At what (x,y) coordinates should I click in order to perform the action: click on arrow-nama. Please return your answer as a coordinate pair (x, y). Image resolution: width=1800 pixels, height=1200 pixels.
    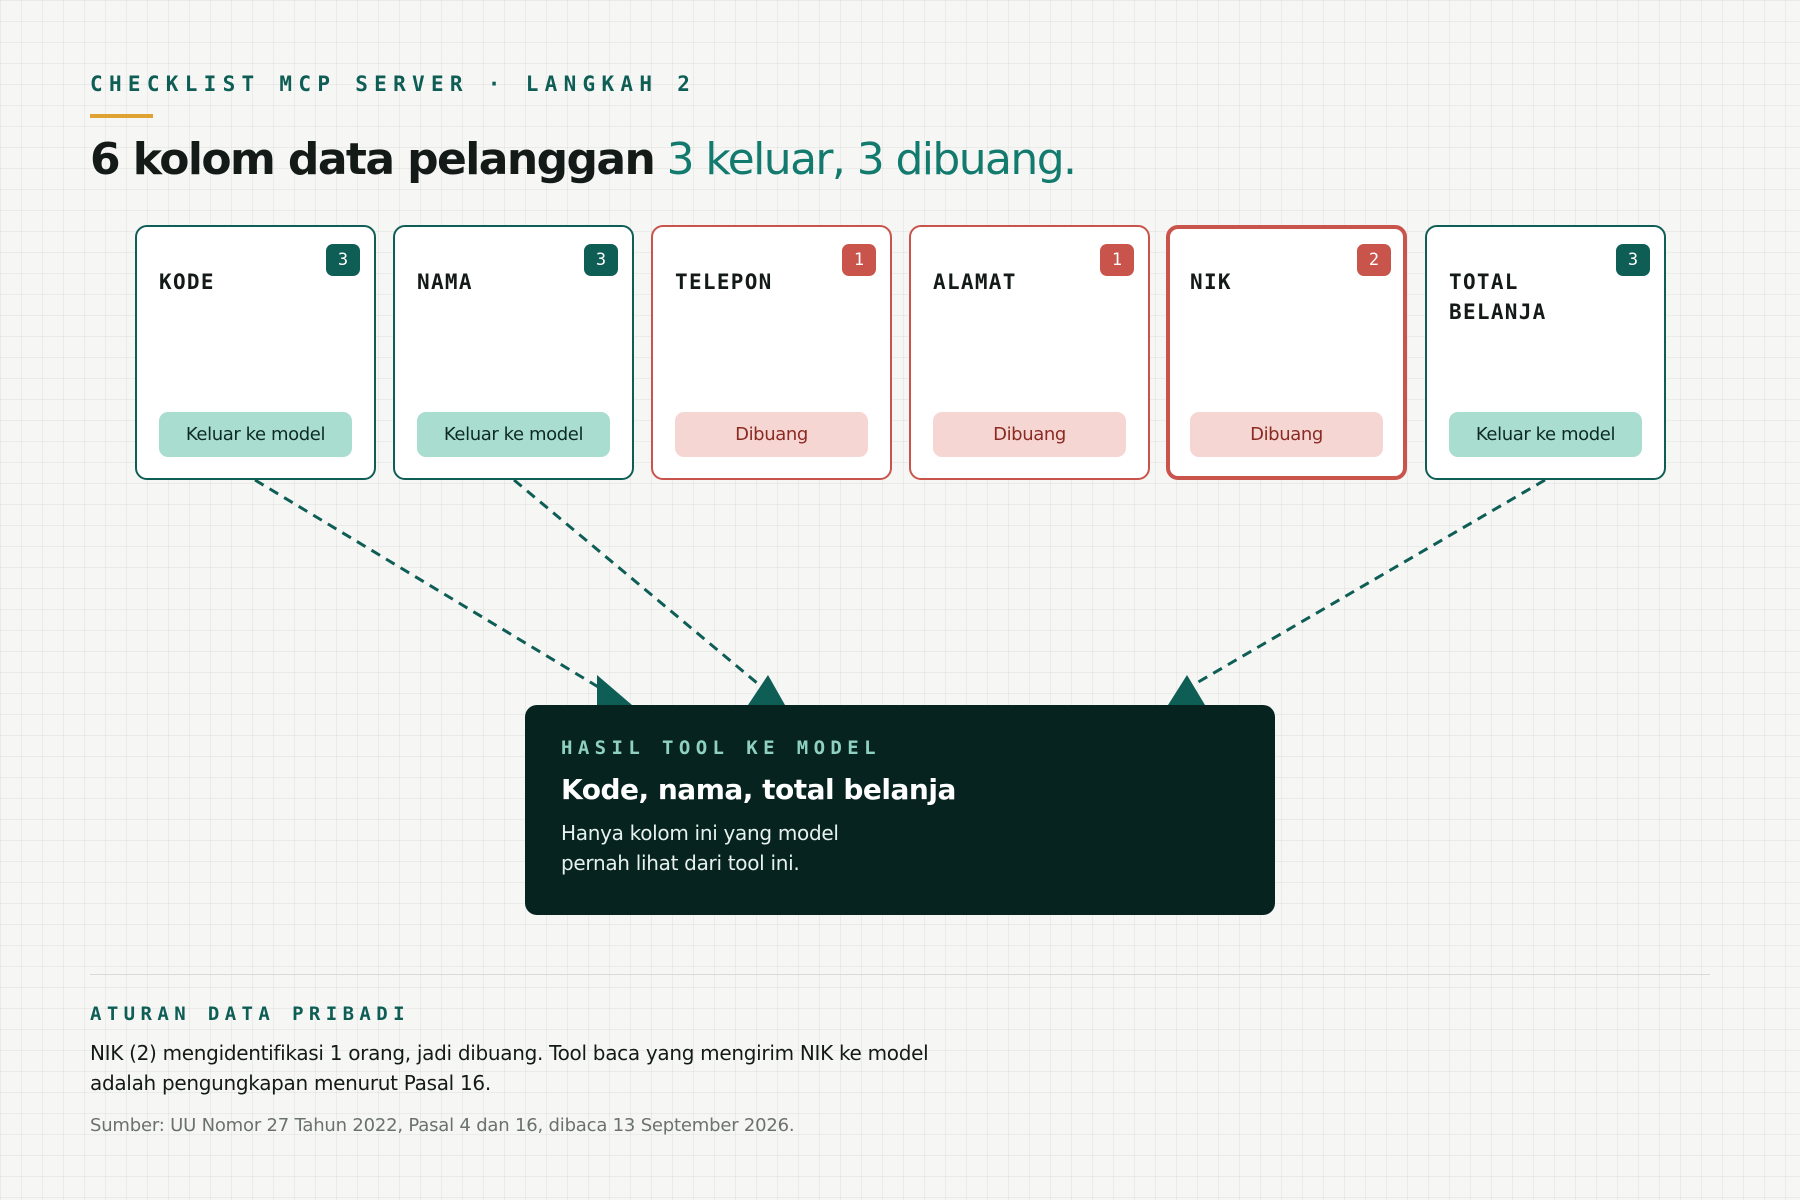
    Looking at the image, I should click on (638, 584).